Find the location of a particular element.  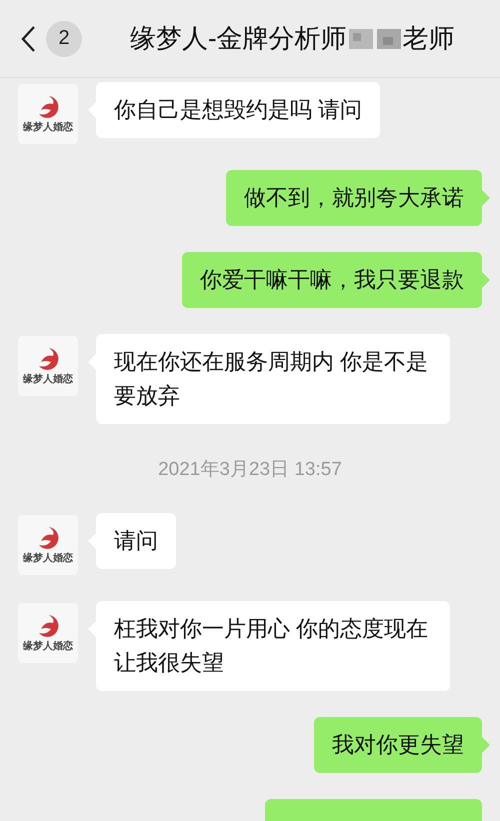

message-bubble: 你自己是想毁约是吗 请问 is located at coordinates (238, 110).